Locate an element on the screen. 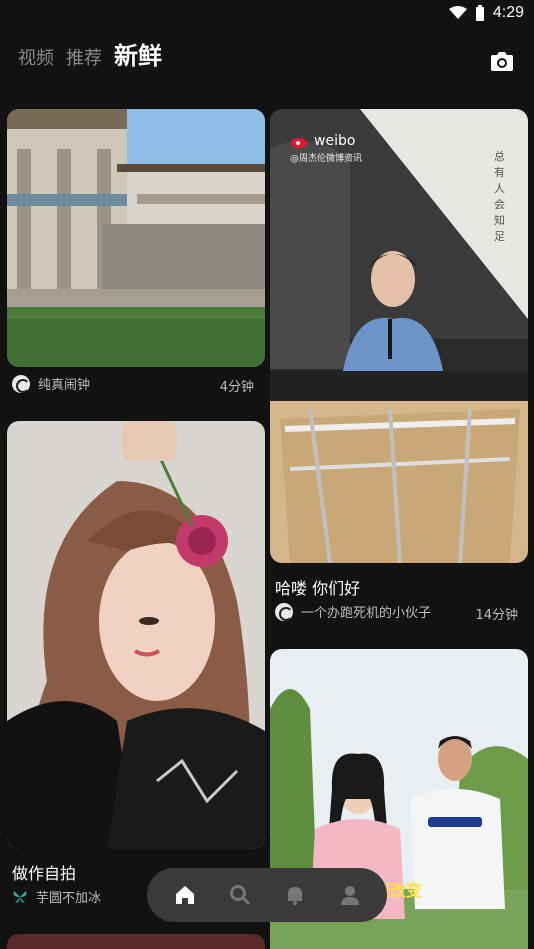 This screenshot has width=534, height=949. bell-icon is located at coordinates (294, 896).